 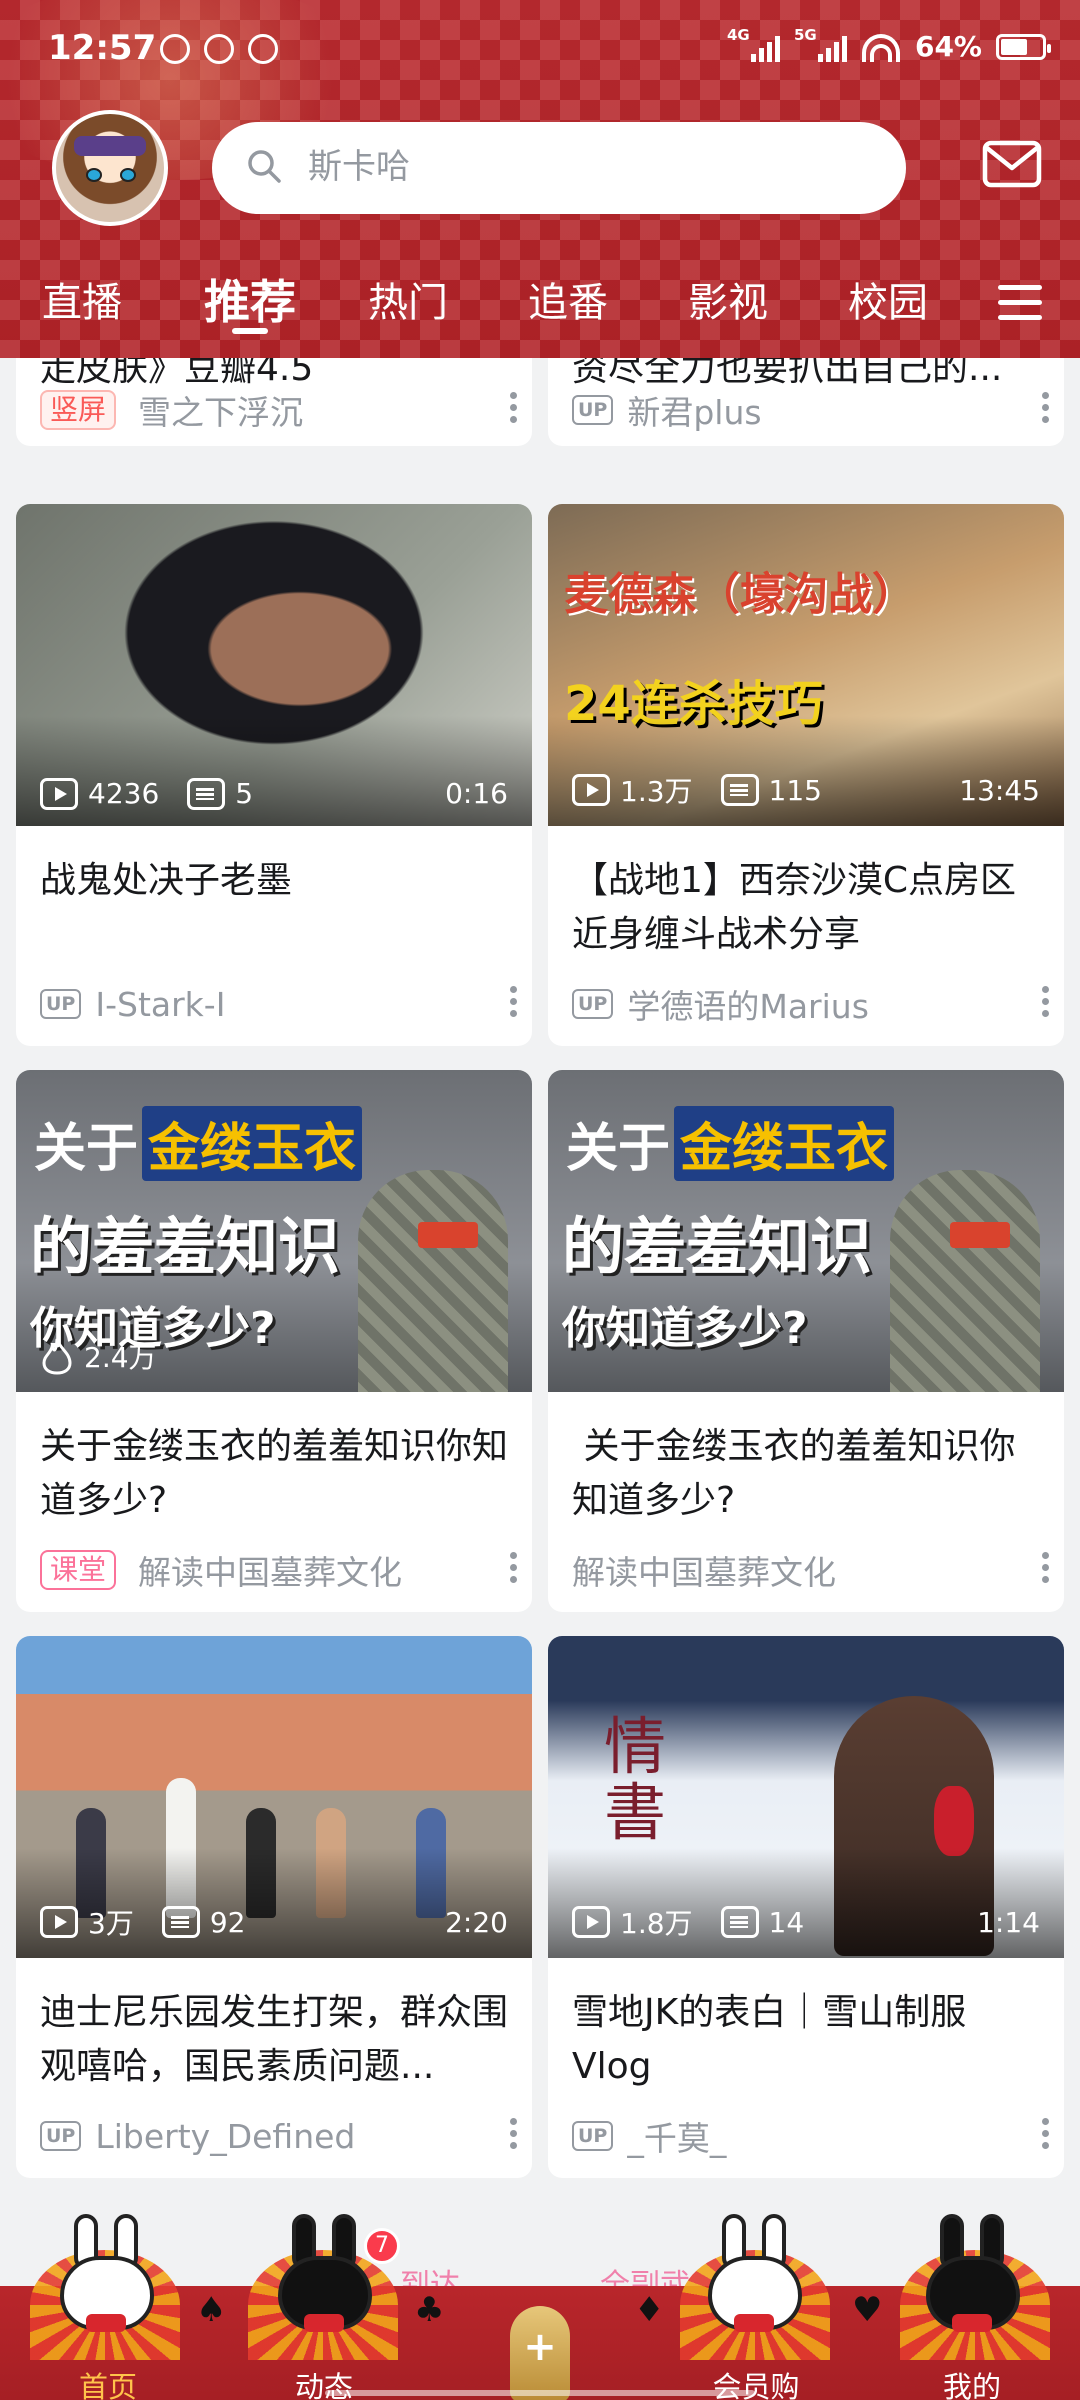 I want to click on notification-badge: 7, so click(x=382, y=2246).